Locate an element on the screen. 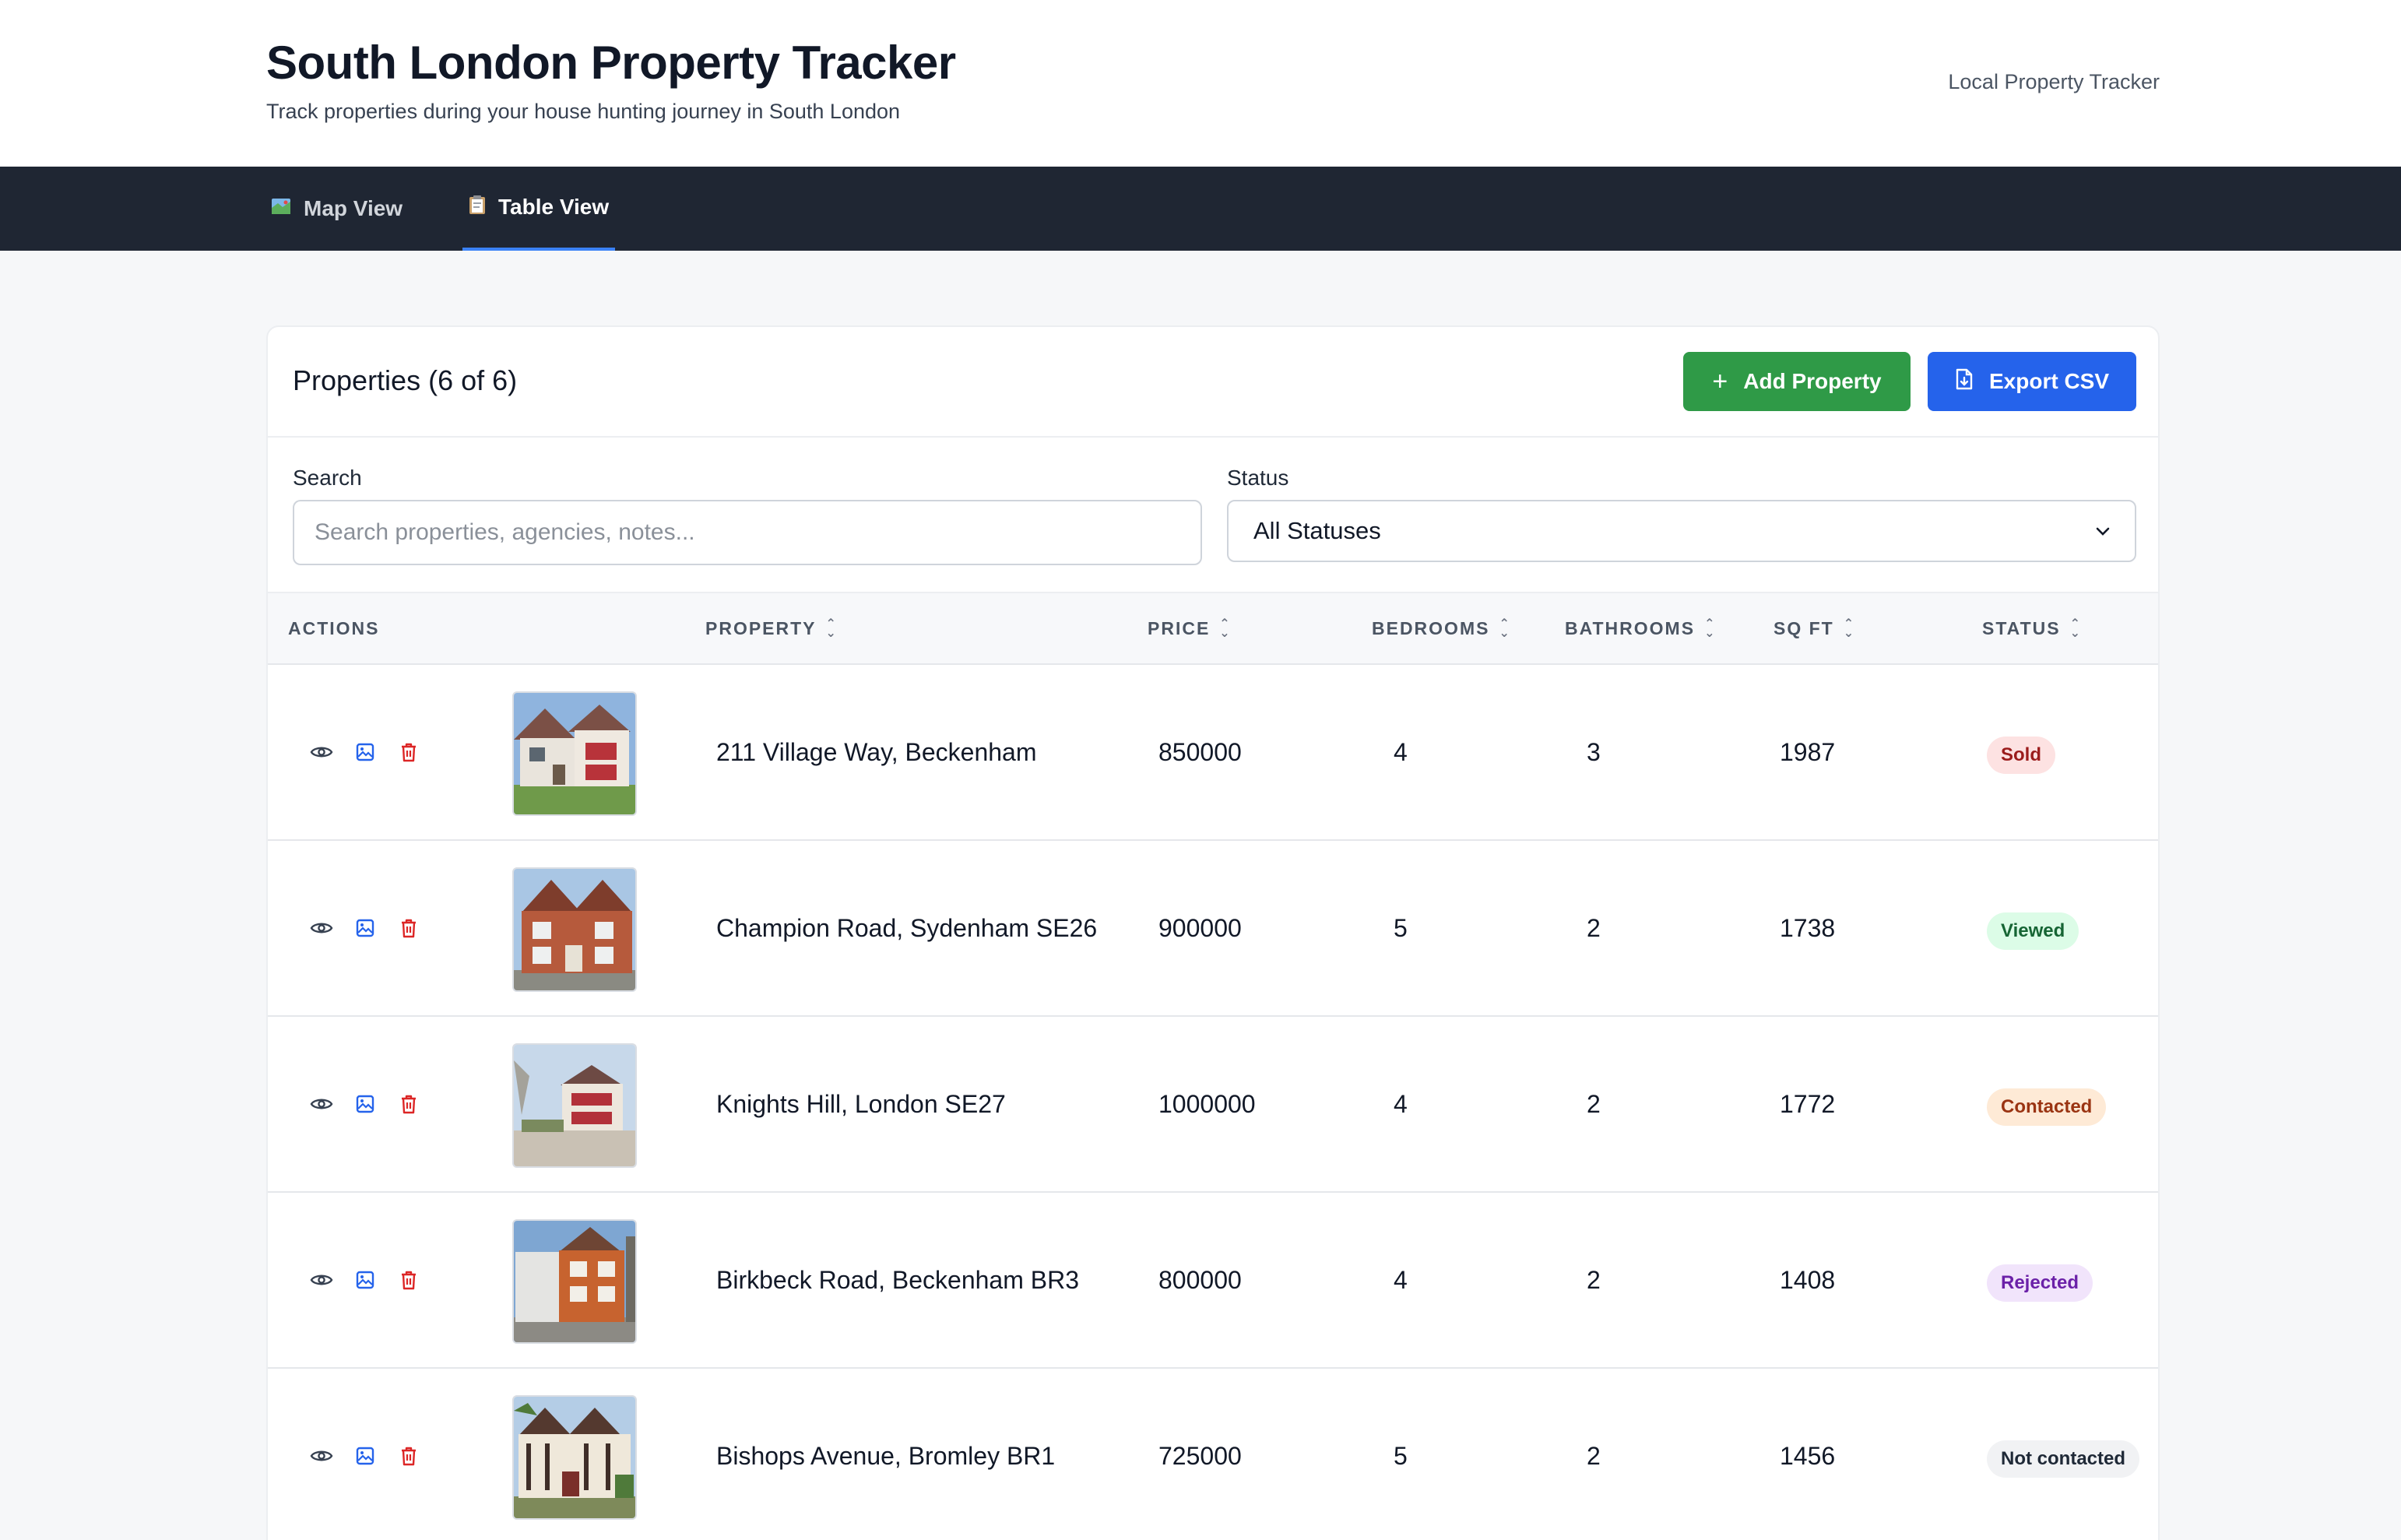 This screenshot has width=2401, height=1540. tab-map-view: Map View is located at coordinates (337, 209).